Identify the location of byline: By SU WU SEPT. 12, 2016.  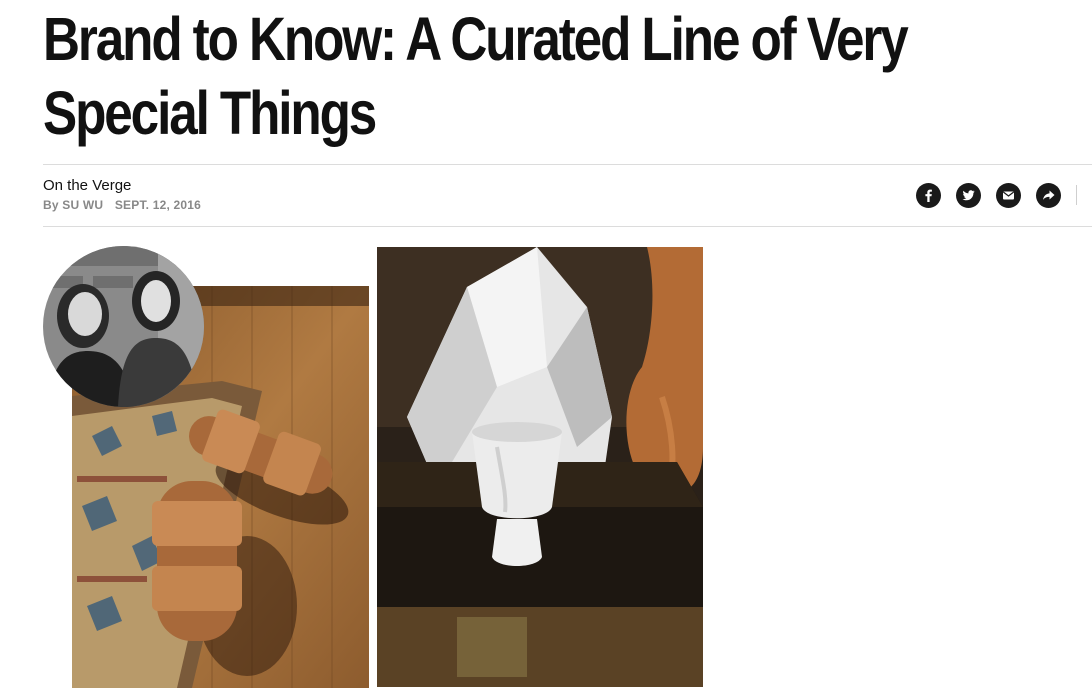
(122, 205).